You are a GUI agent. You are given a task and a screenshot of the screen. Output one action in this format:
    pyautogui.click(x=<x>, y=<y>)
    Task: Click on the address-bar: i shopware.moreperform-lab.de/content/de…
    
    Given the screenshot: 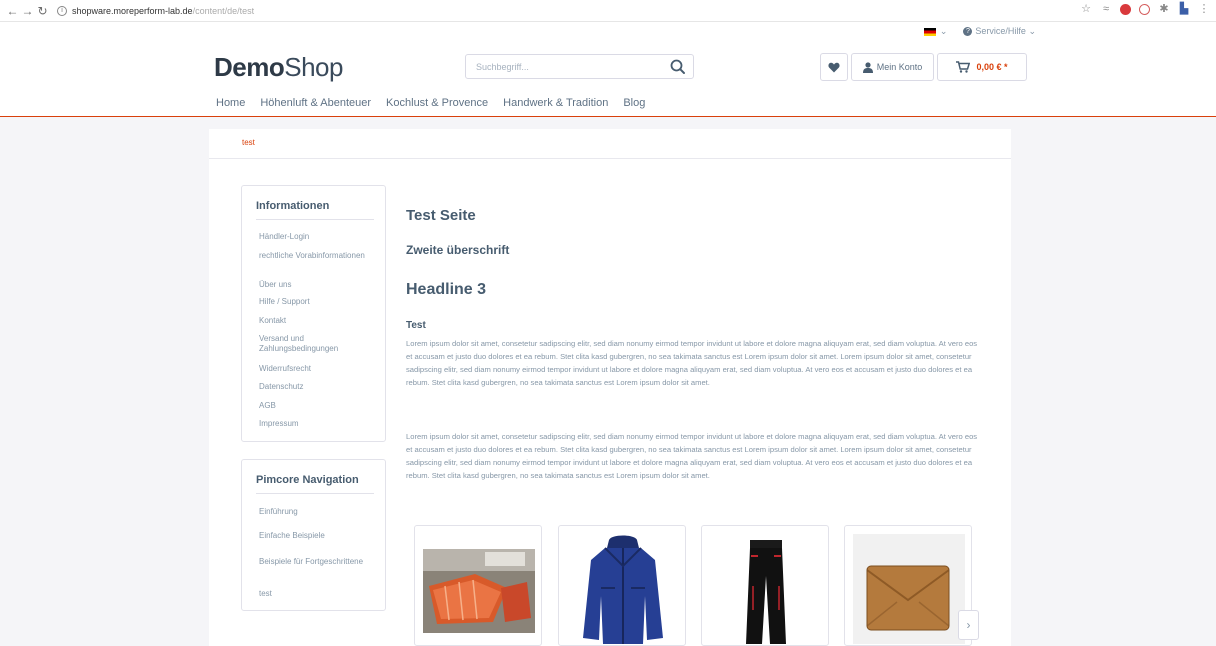 What is the action you would take?
    pyautogui.click(x=155, y=11)
    